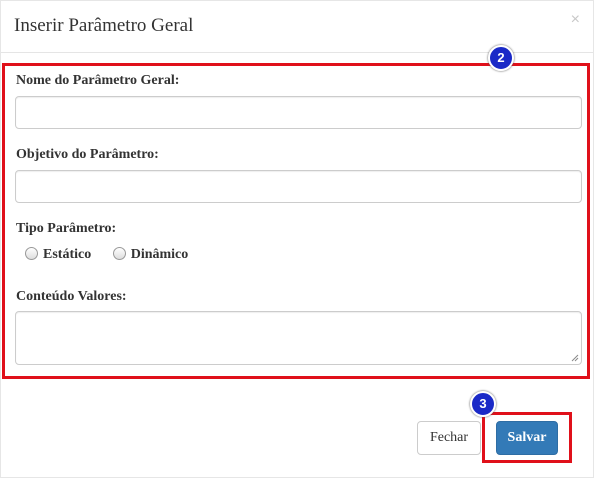  Describe the element at coordinates (527, 437) in the screenshot. I see `save-highlight-box` at that location.